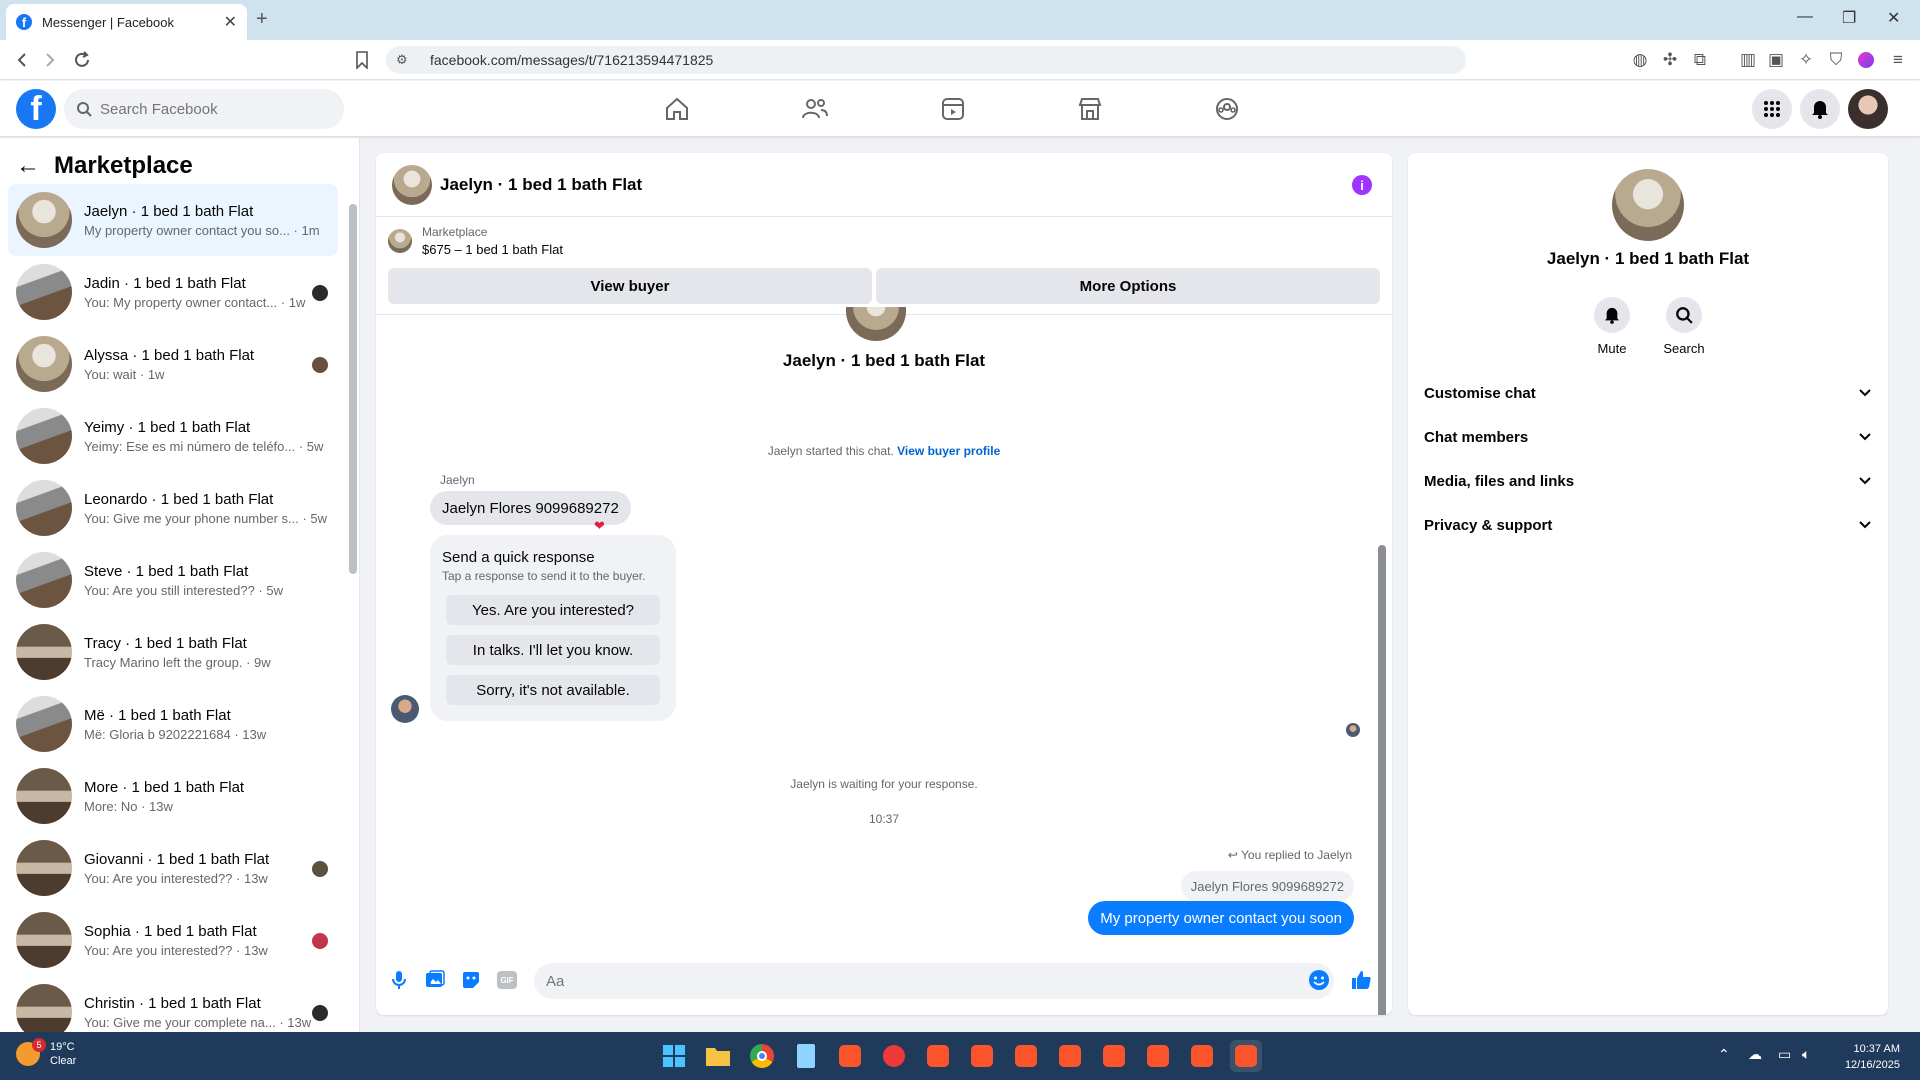 The width and height of the screenshot is (1920, 1080). What do you see at coordinates (894, 1056) in the screenshot?
I see `vivaldi-icon` at bounding box center [894, 1056].